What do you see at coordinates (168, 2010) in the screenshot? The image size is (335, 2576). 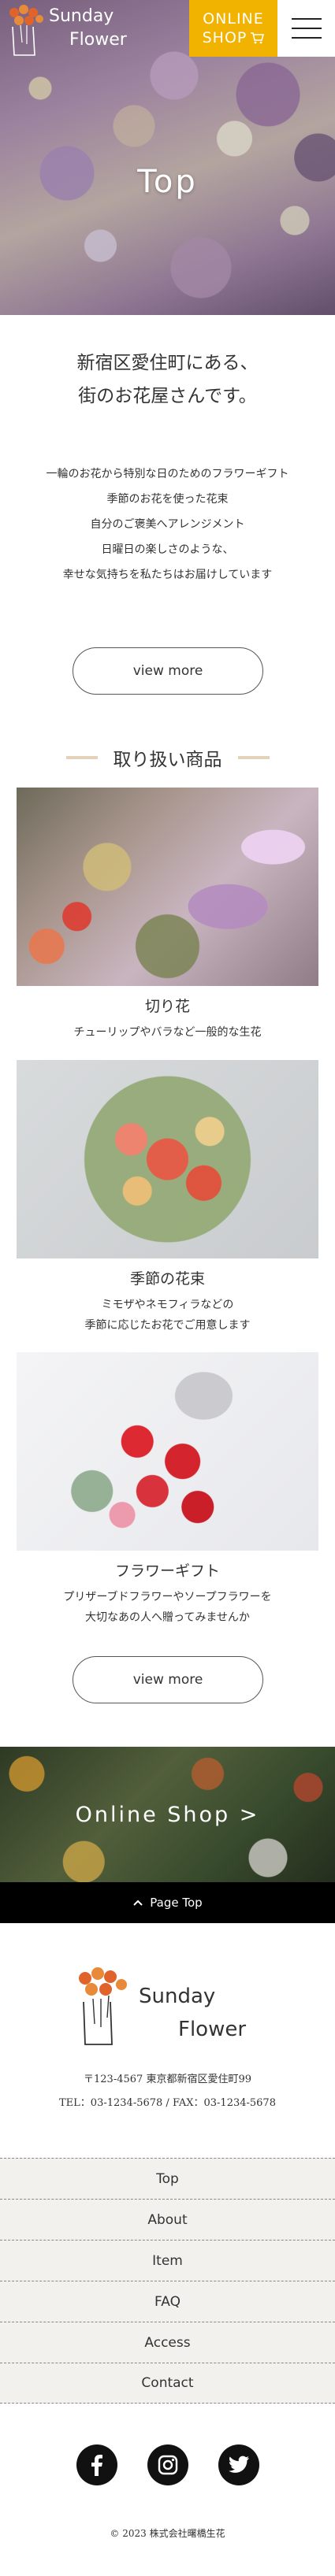 I see `footer-logo: Sunday Flower` at bounding box center [168, 2010].